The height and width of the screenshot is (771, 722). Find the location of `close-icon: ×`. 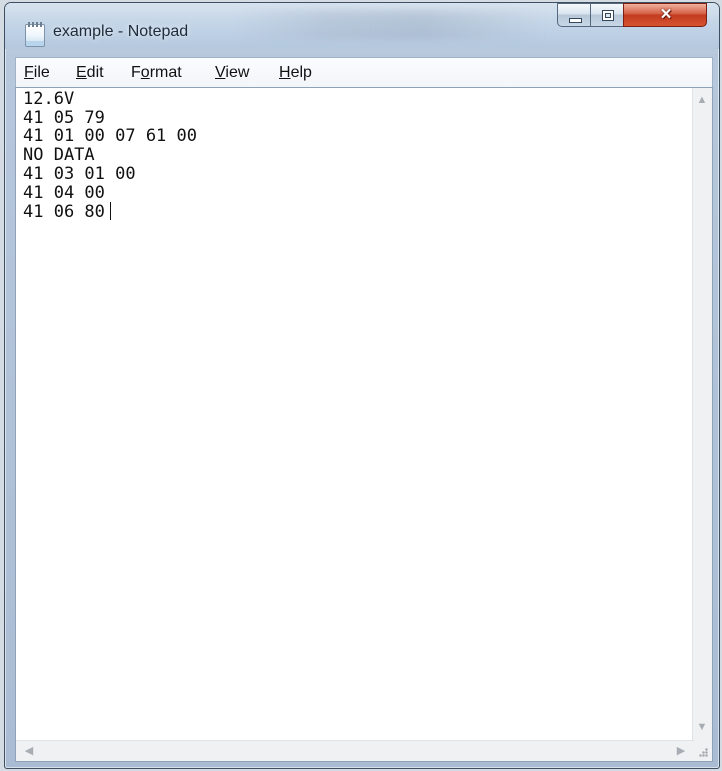

close-icon: × is located at coordinates (666, 14).